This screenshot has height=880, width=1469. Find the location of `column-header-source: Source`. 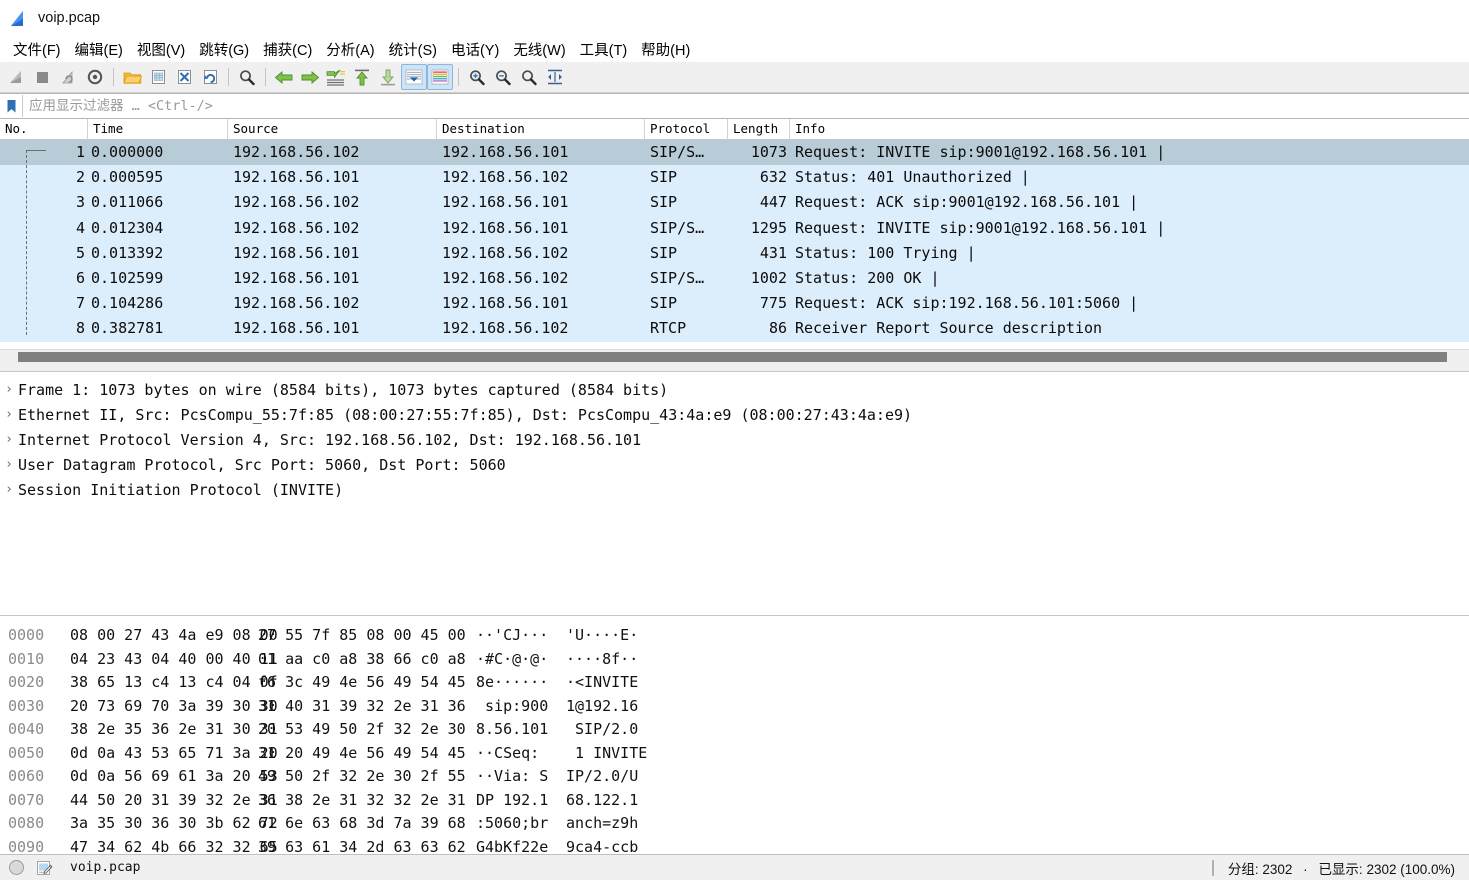

column-header-source: Source is located at coordinates (332, 129).